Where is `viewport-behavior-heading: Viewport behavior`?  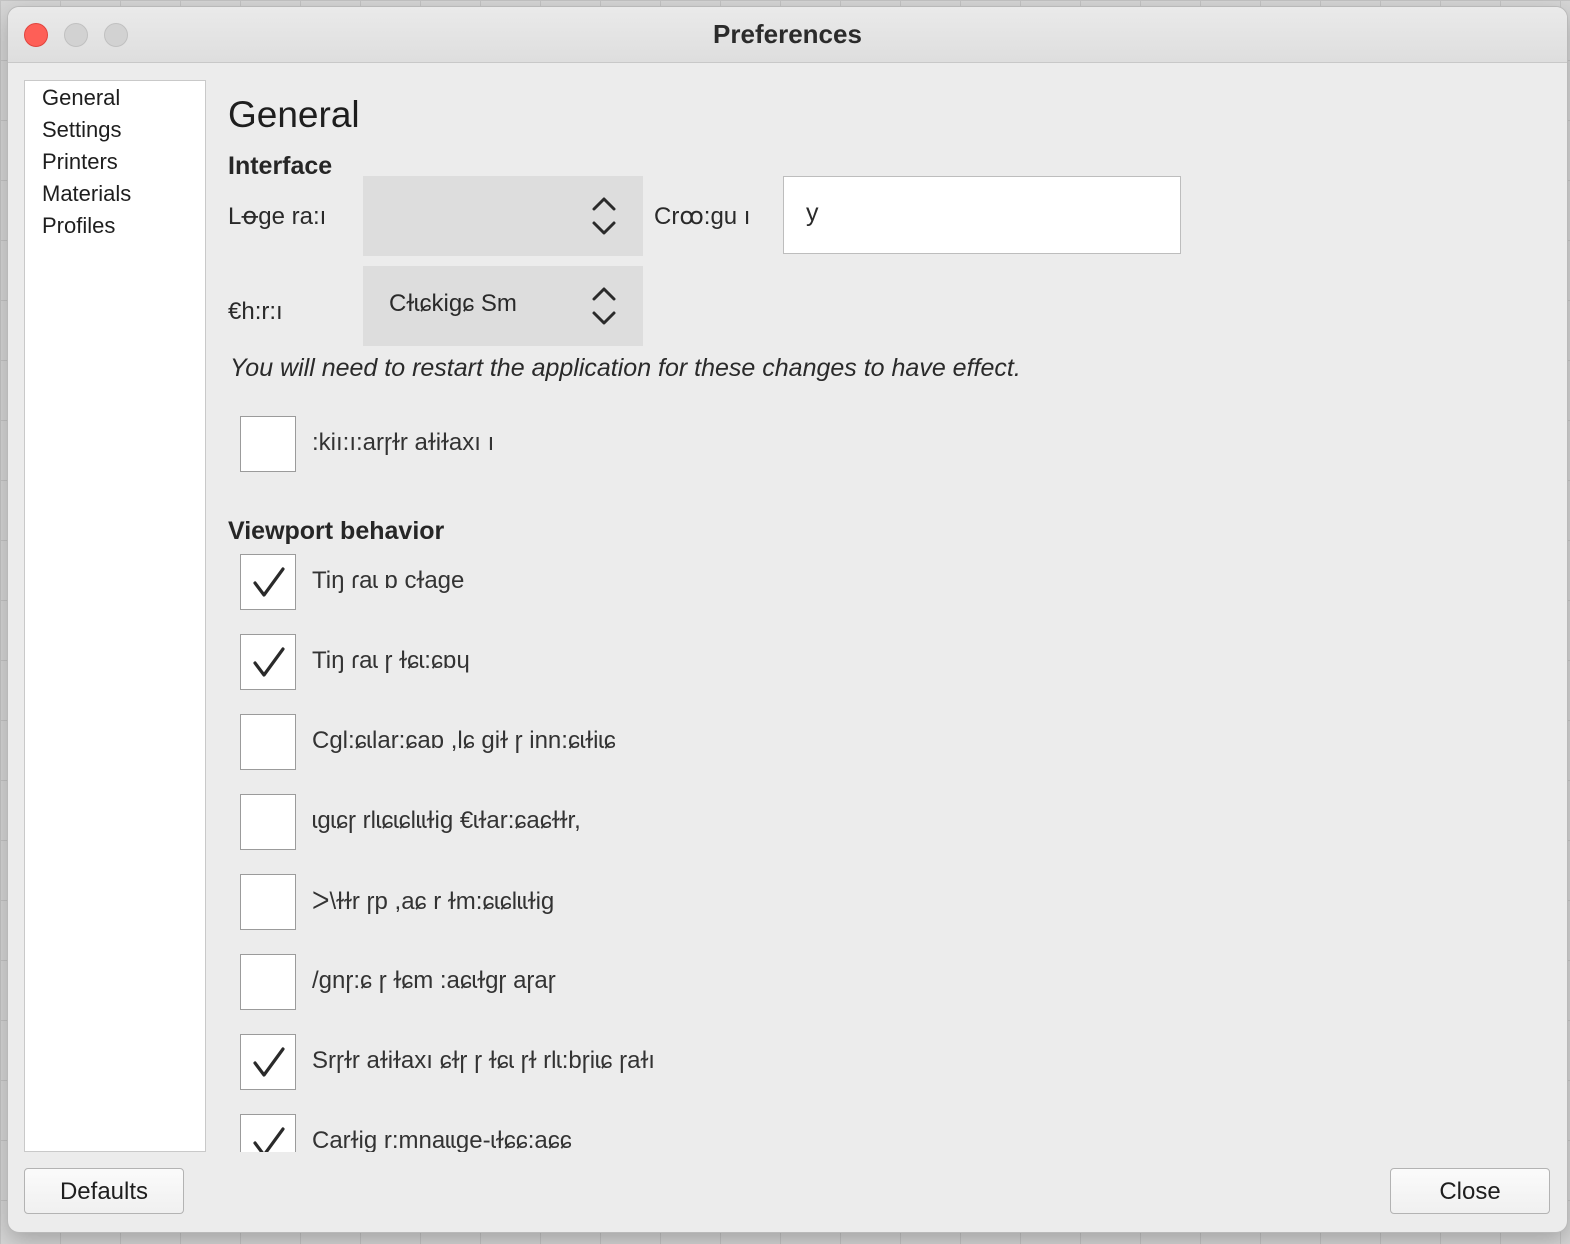
viewport-behavior-heading: Viewport behavior is located at coordinates (336, 531).